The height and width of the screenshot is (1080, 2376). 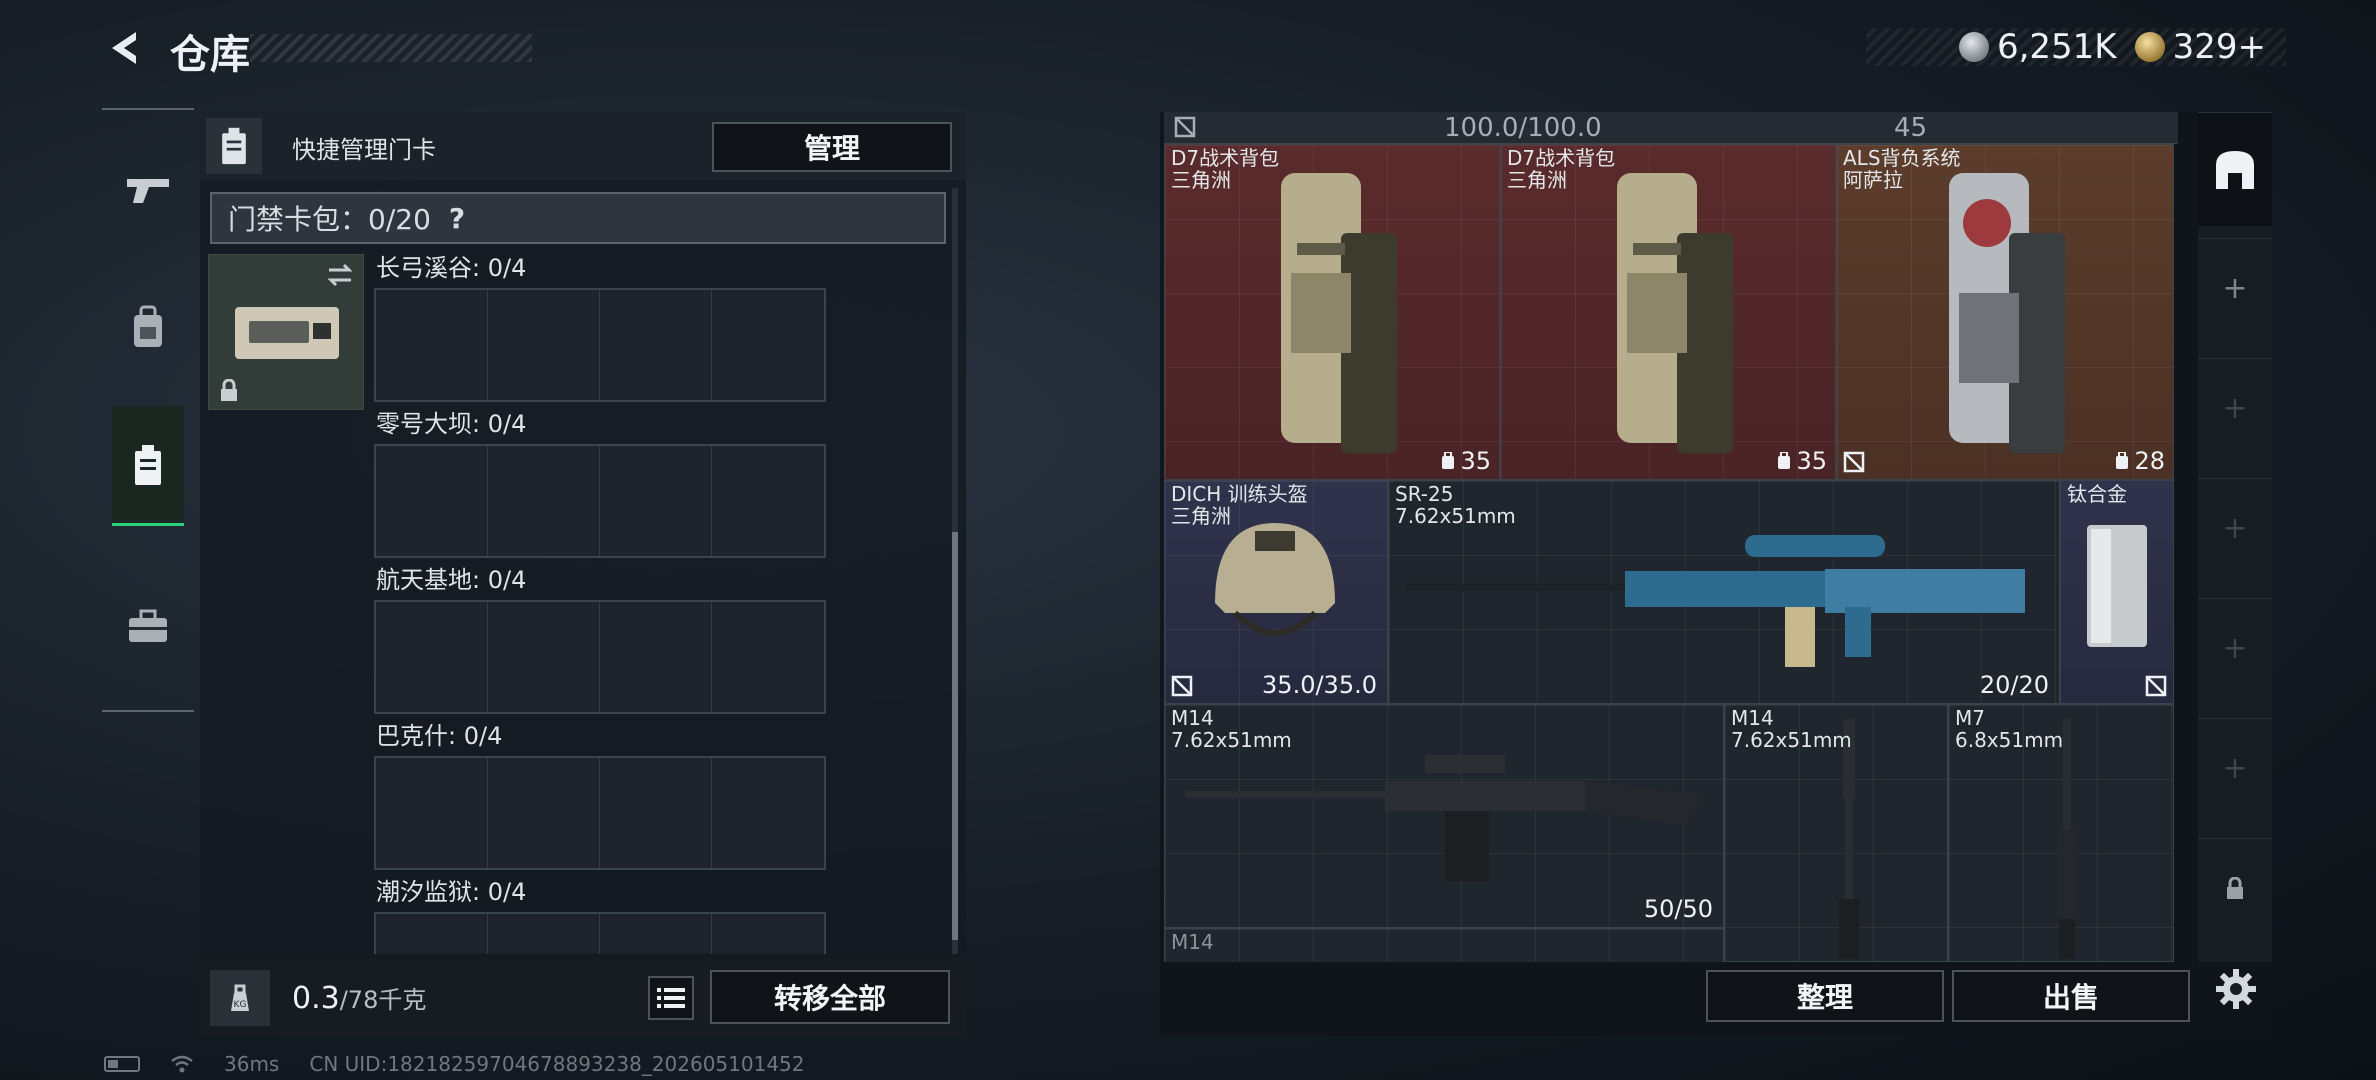 What do you see at coordinates (600, 345) in the screenshot?
I see `map-slots-longbow-valley` at bounding box center [600, 345].